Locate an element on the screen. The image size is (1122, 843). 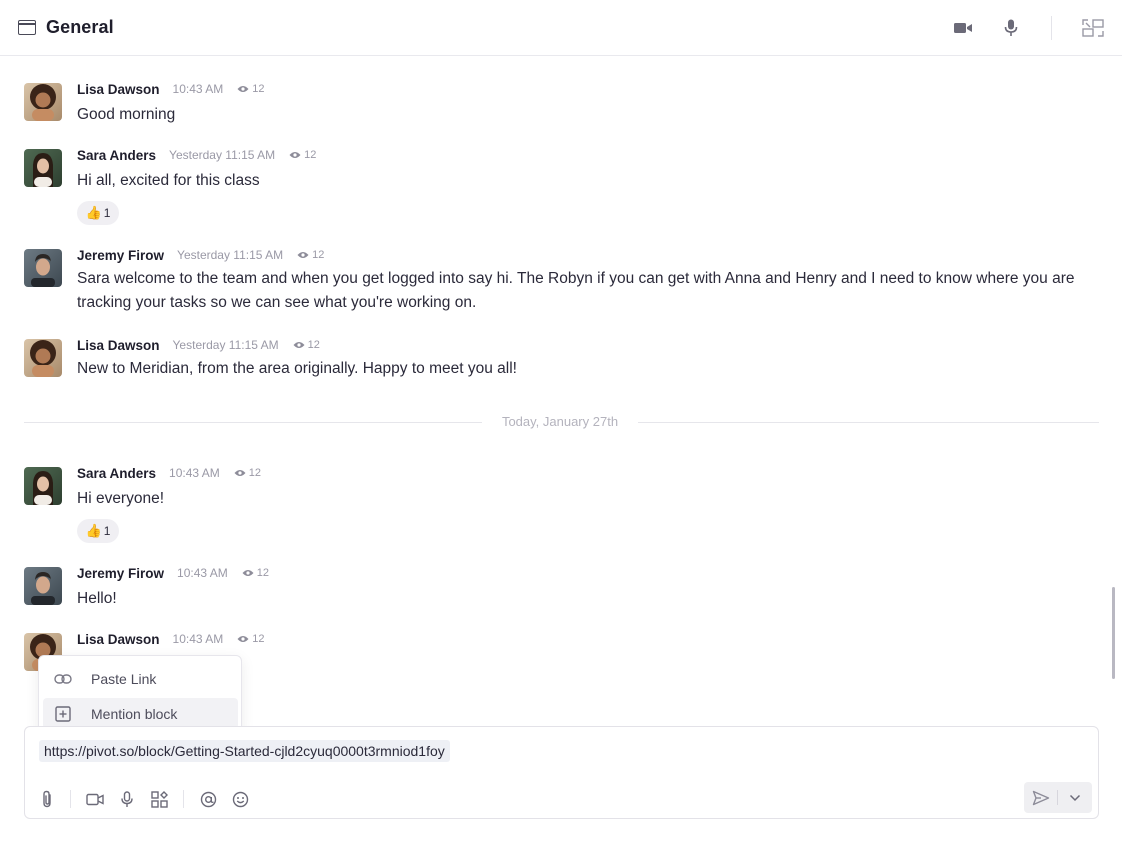
menu-item-mention-block: Mention block is located at coordinates (140, 713).